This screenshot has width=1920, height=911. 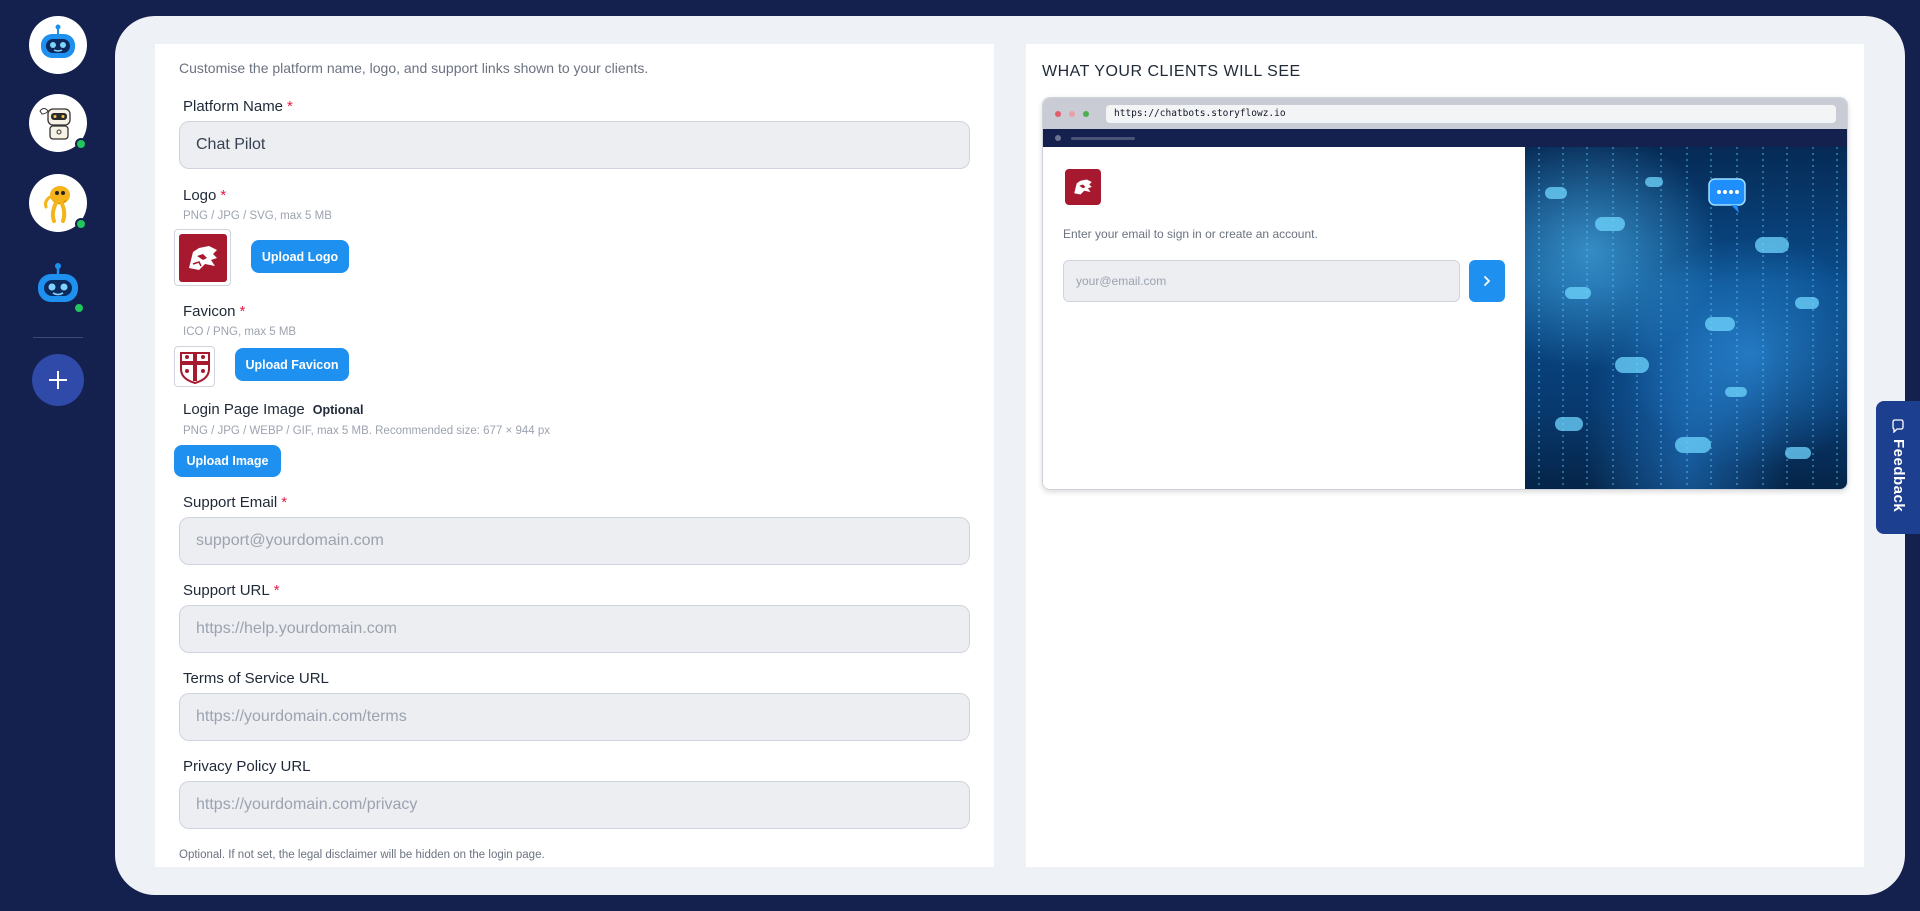 I want to click on upload-image-button: Upload Image, so click(x=227, y=461).